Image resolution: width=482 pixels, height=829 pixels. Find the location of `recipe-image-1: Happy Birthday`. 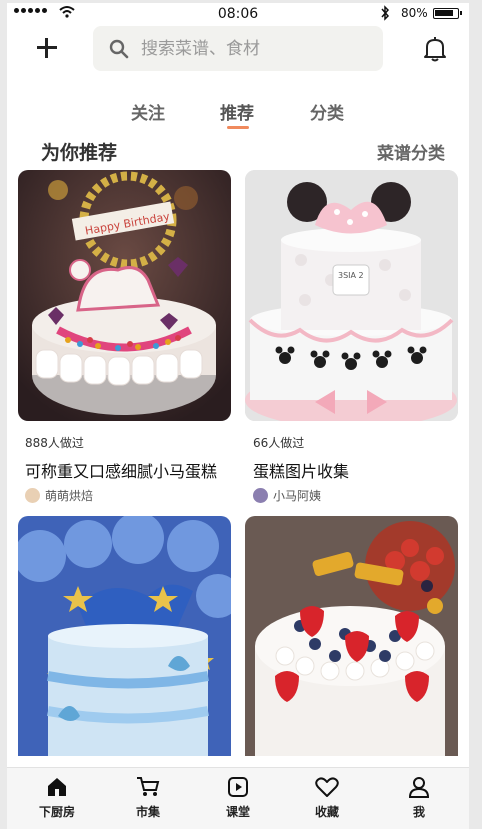

recipe-image-1: Happy Birthday is located at coordinates (124, 295).